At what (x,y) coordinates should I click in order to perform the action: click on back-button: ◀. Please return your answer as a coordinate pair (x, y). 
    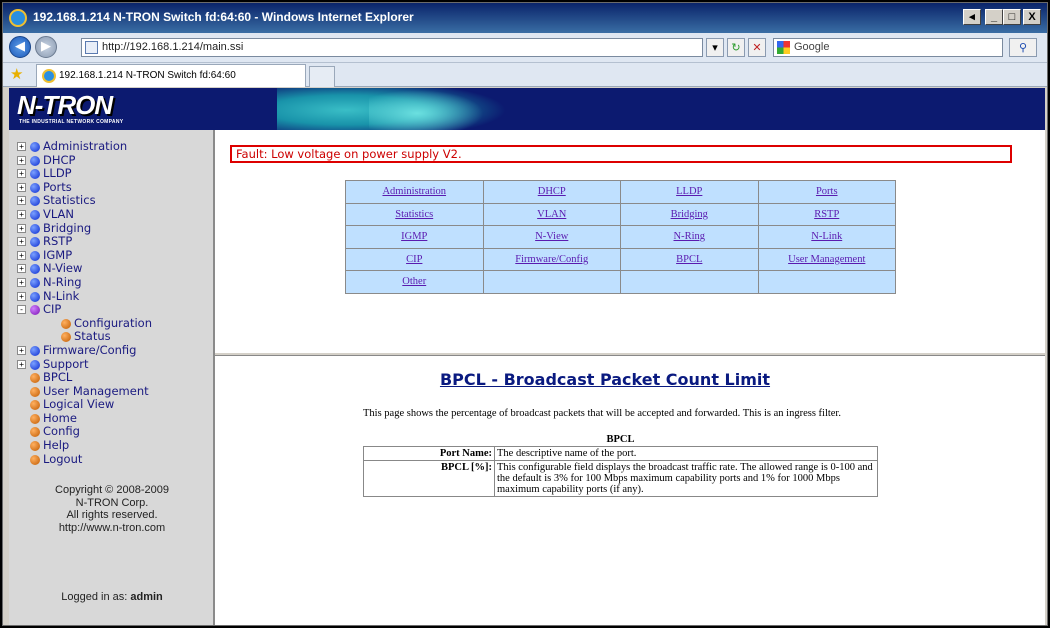
    Looking at the image, I should click on (20, 47).